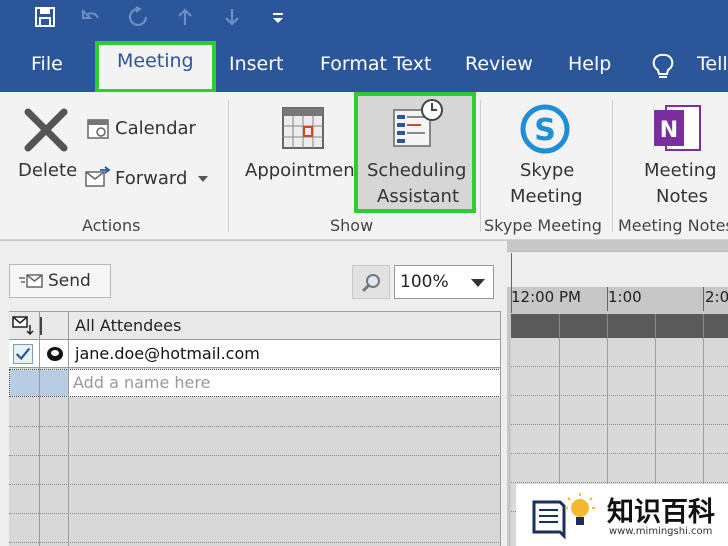 The image size is (728, 546). Describe the element at coordinates (41, 326) in the screenshot. I see `required-column-icon` at that location.